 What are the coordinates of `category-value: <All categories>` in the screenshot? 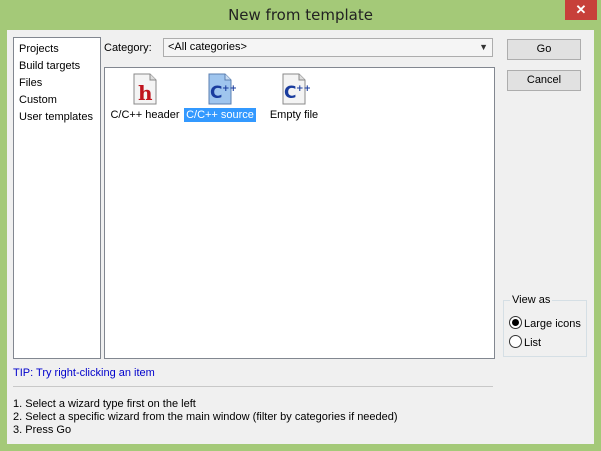 It's located at (207, 47).